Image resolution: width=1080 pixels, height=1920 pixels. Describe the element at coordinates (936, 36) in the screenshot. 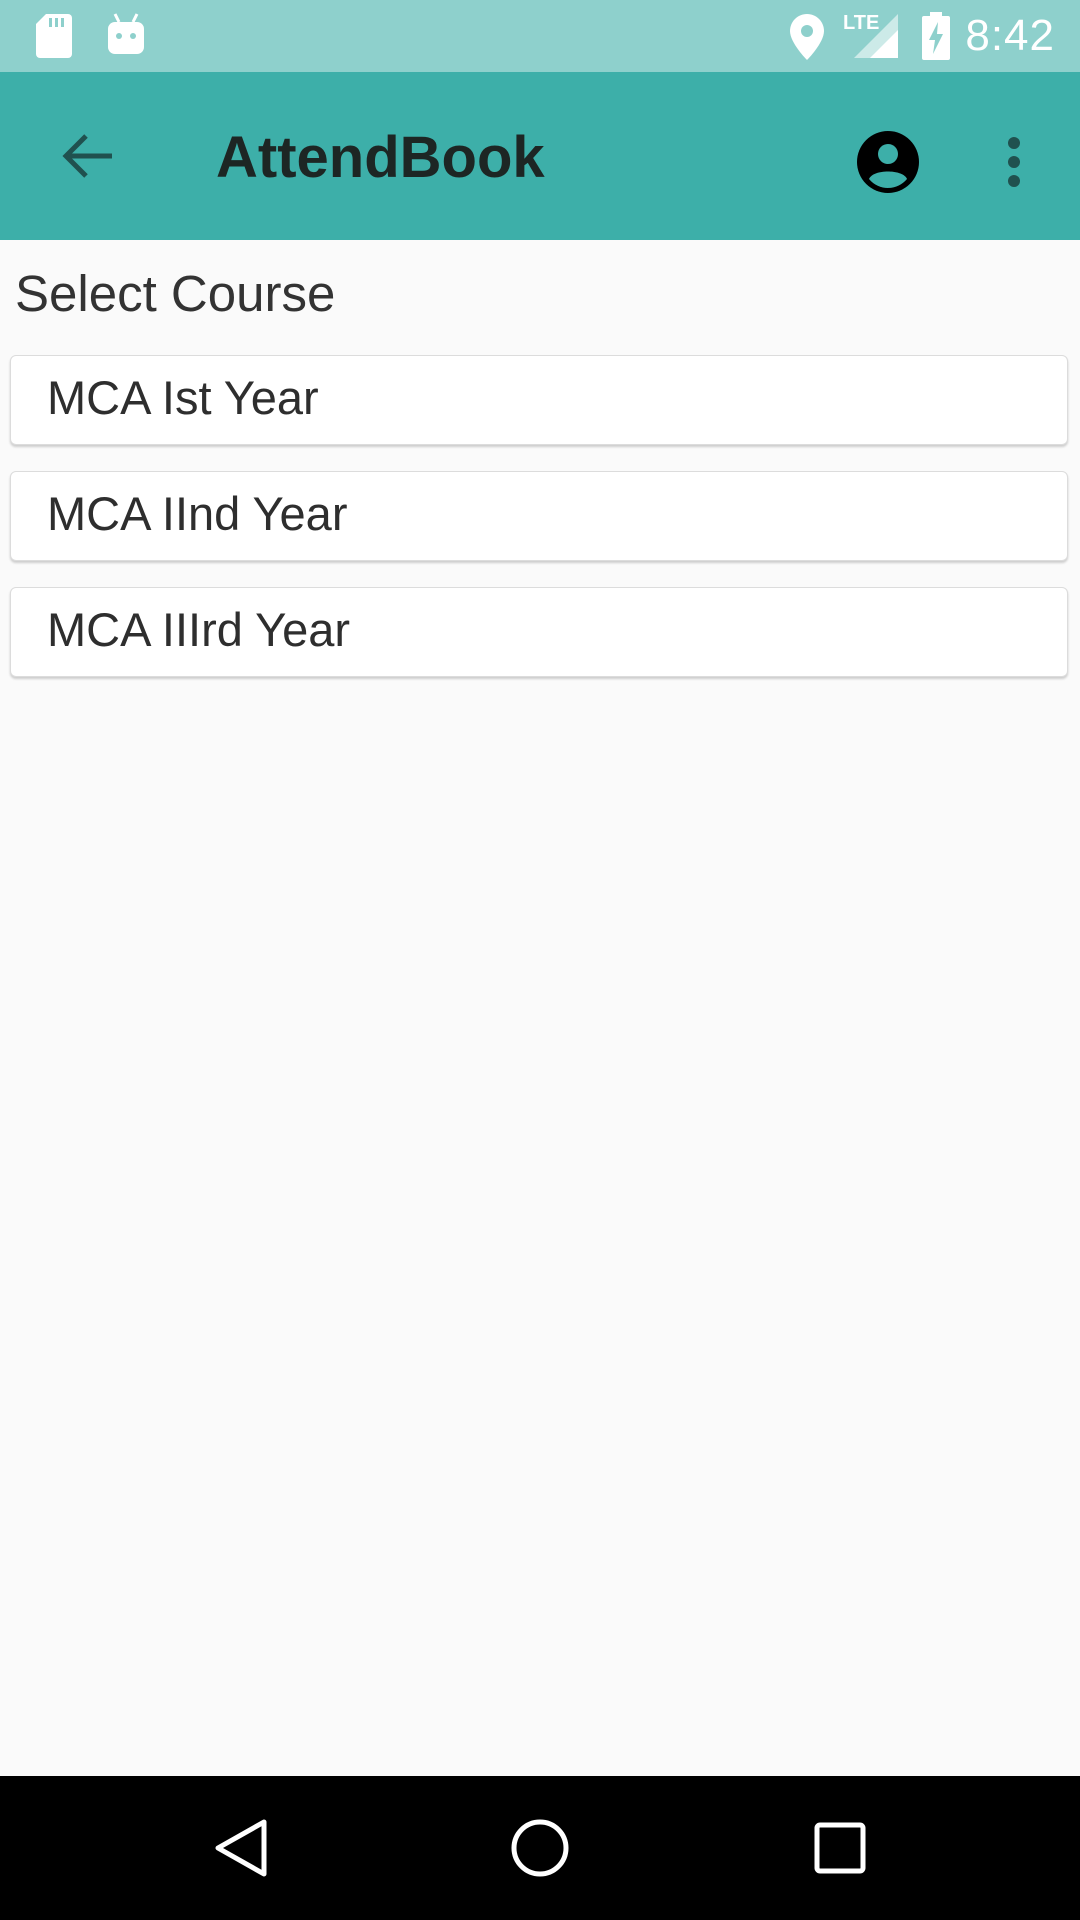

I see `battery-charging-icon` at that location.